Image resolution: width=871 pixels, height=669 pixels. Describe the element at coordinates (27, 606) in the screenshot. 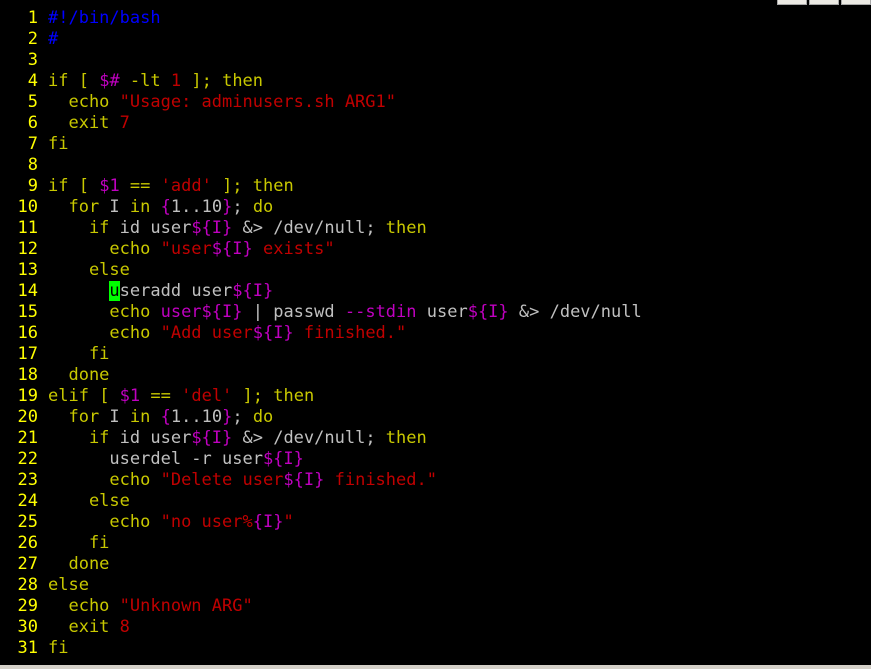

I see `line-number: 29` at that location.